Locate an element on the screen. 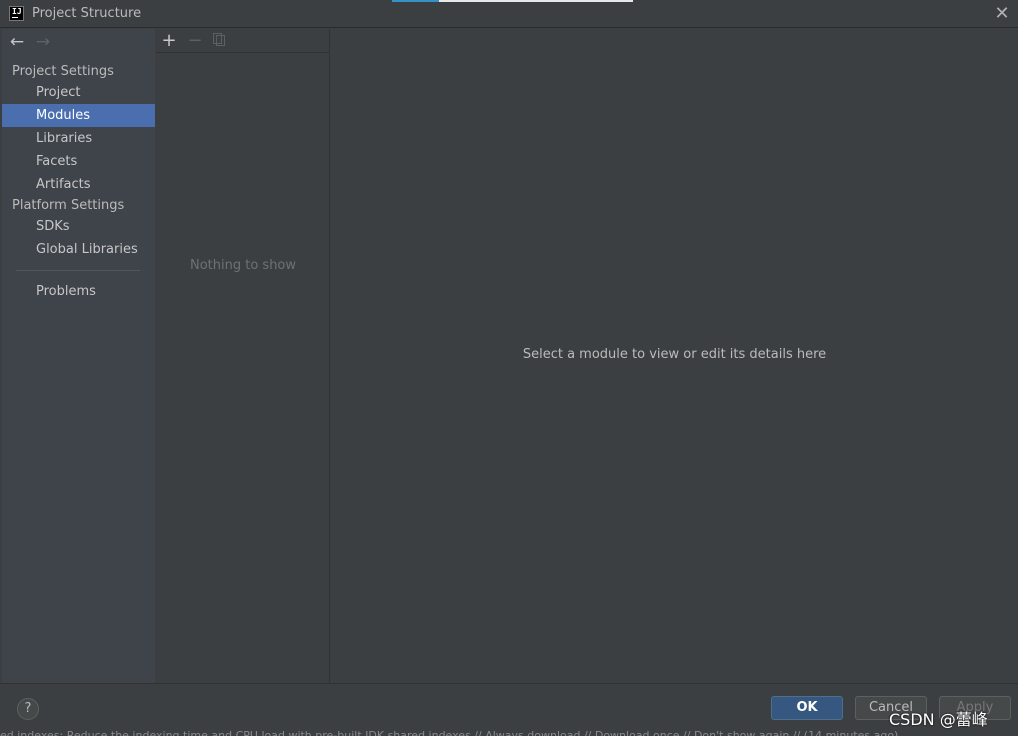 Image resolution: width=1018 pixels, height=736 pixels. ok-button: OK is located at coordinates (807, 708).